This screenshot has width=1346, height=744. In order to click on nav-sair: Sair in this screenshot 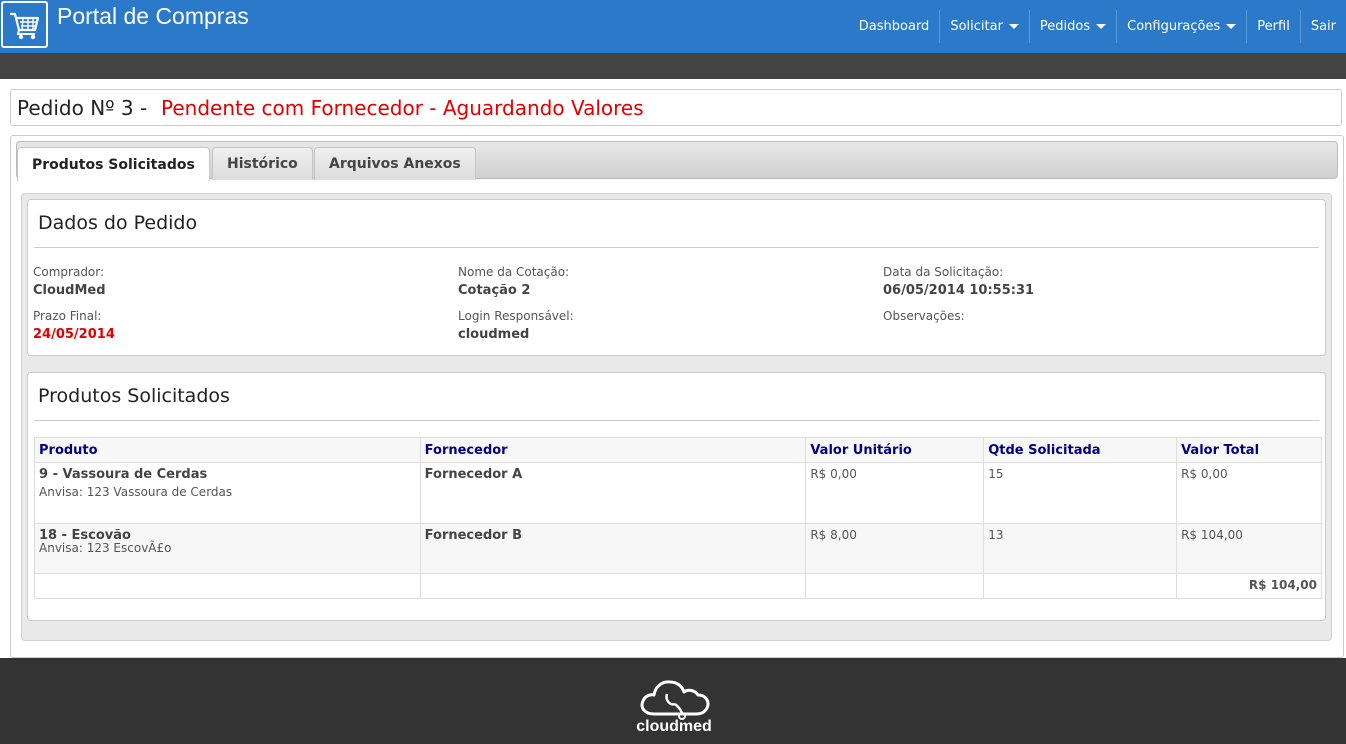, I will do `click(1322, 26)`.